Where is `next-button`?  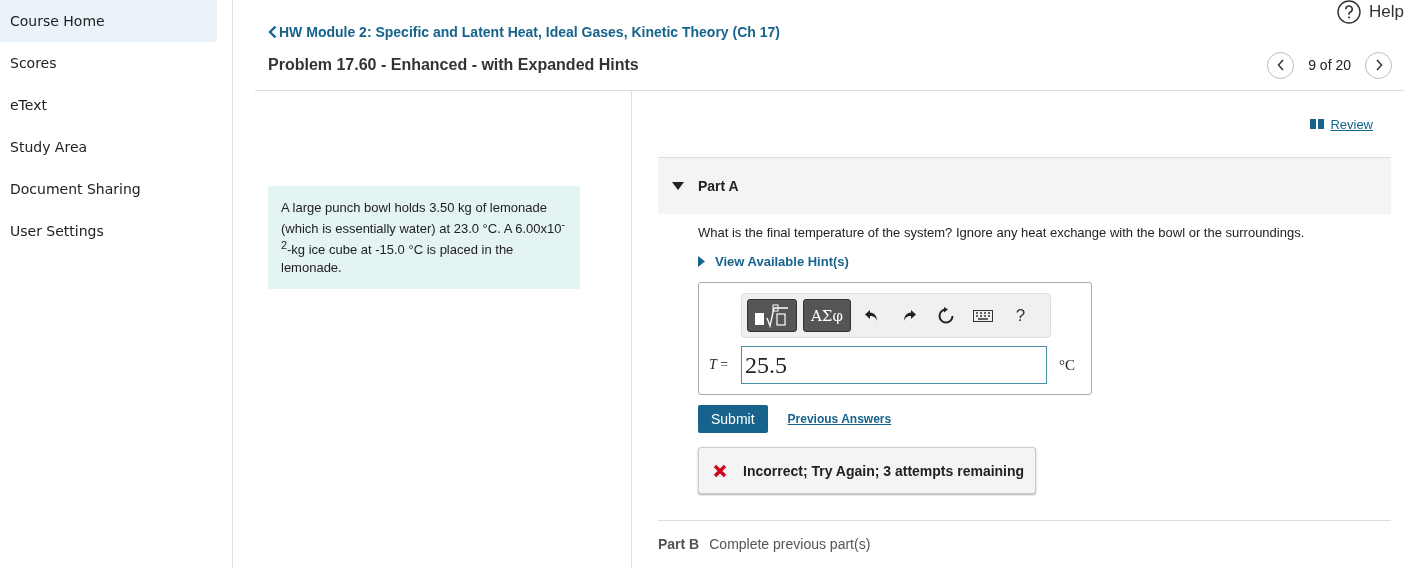
next-button is located at coordinates (1378, 65).